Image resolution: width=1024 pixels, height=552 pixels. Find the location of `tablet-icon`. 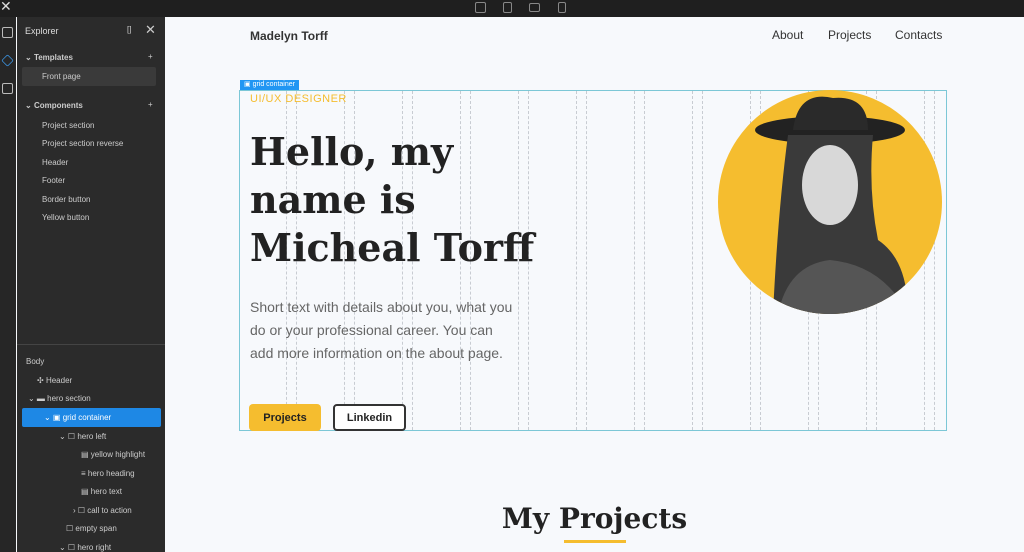

tablet-icon is located at coordinates (507, 7).